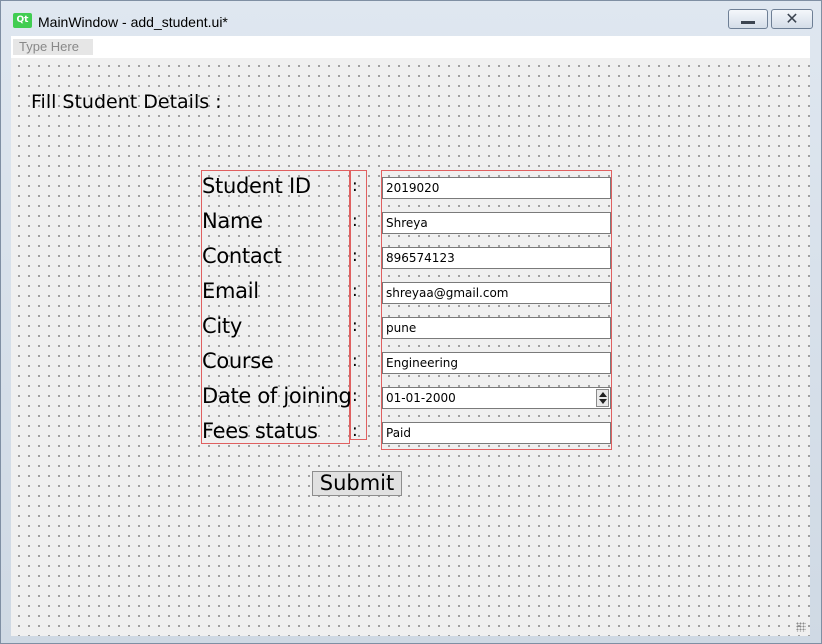 This screenshot has height=644, width=822. I want to click on window-title: MainWindow - add_student.ui*, so click(133, 22).